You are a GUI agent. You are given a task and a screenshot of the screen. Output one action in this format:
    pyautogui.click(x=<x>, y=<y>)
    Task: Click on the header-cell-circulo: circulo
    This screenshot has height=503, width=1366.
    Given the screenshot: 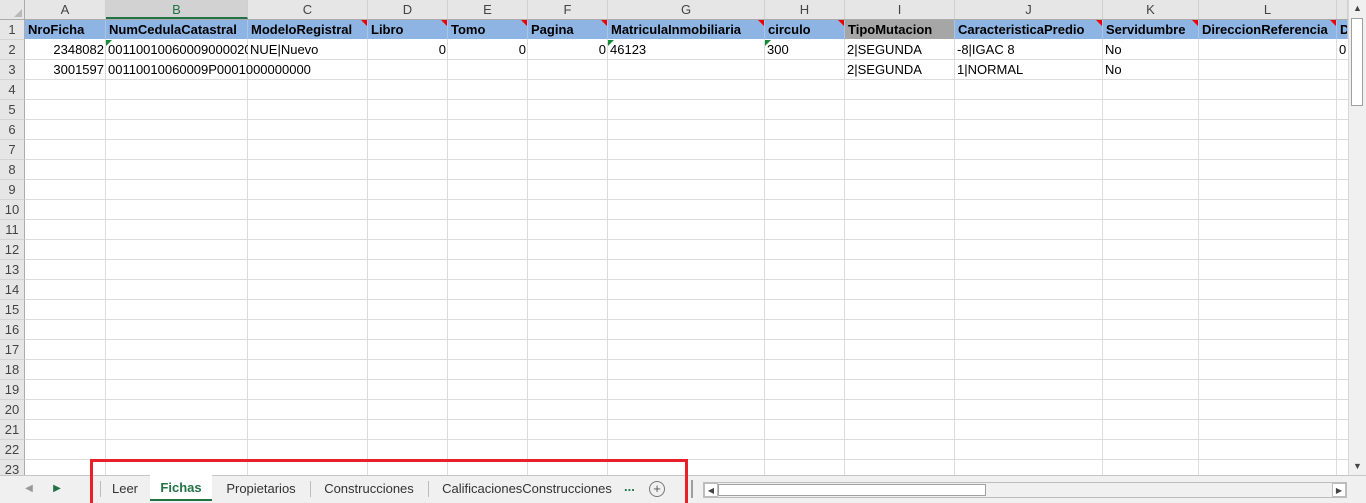 What is the action you would take?
    pyautogui.click(x=805, y=29)
    